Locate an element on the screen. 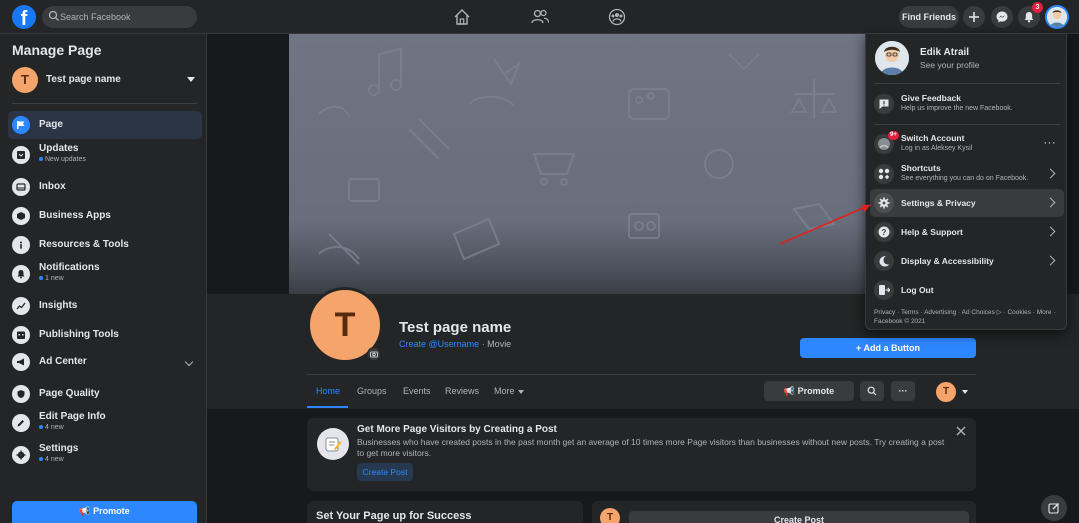  sidebar-item-sub: New updates is located at coordinates (62, 159).